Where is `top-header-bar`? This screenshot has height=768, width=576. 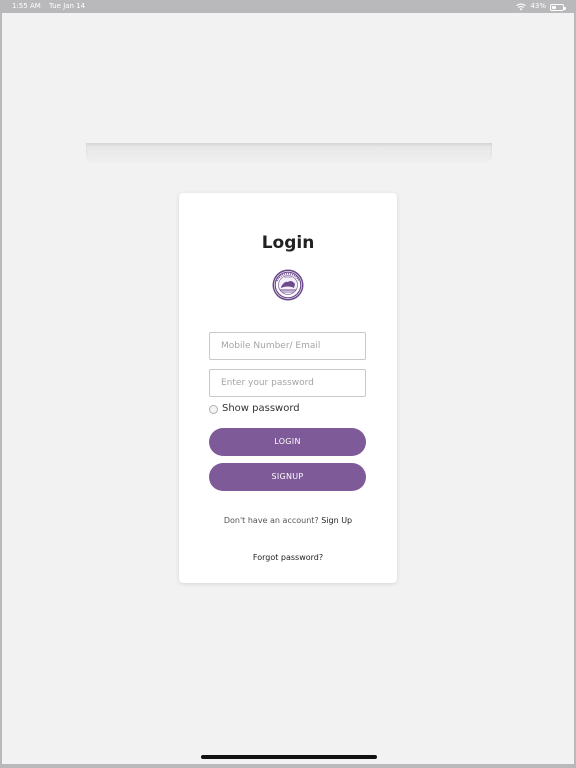 top-header-bar is located at coordinates (289, 153).